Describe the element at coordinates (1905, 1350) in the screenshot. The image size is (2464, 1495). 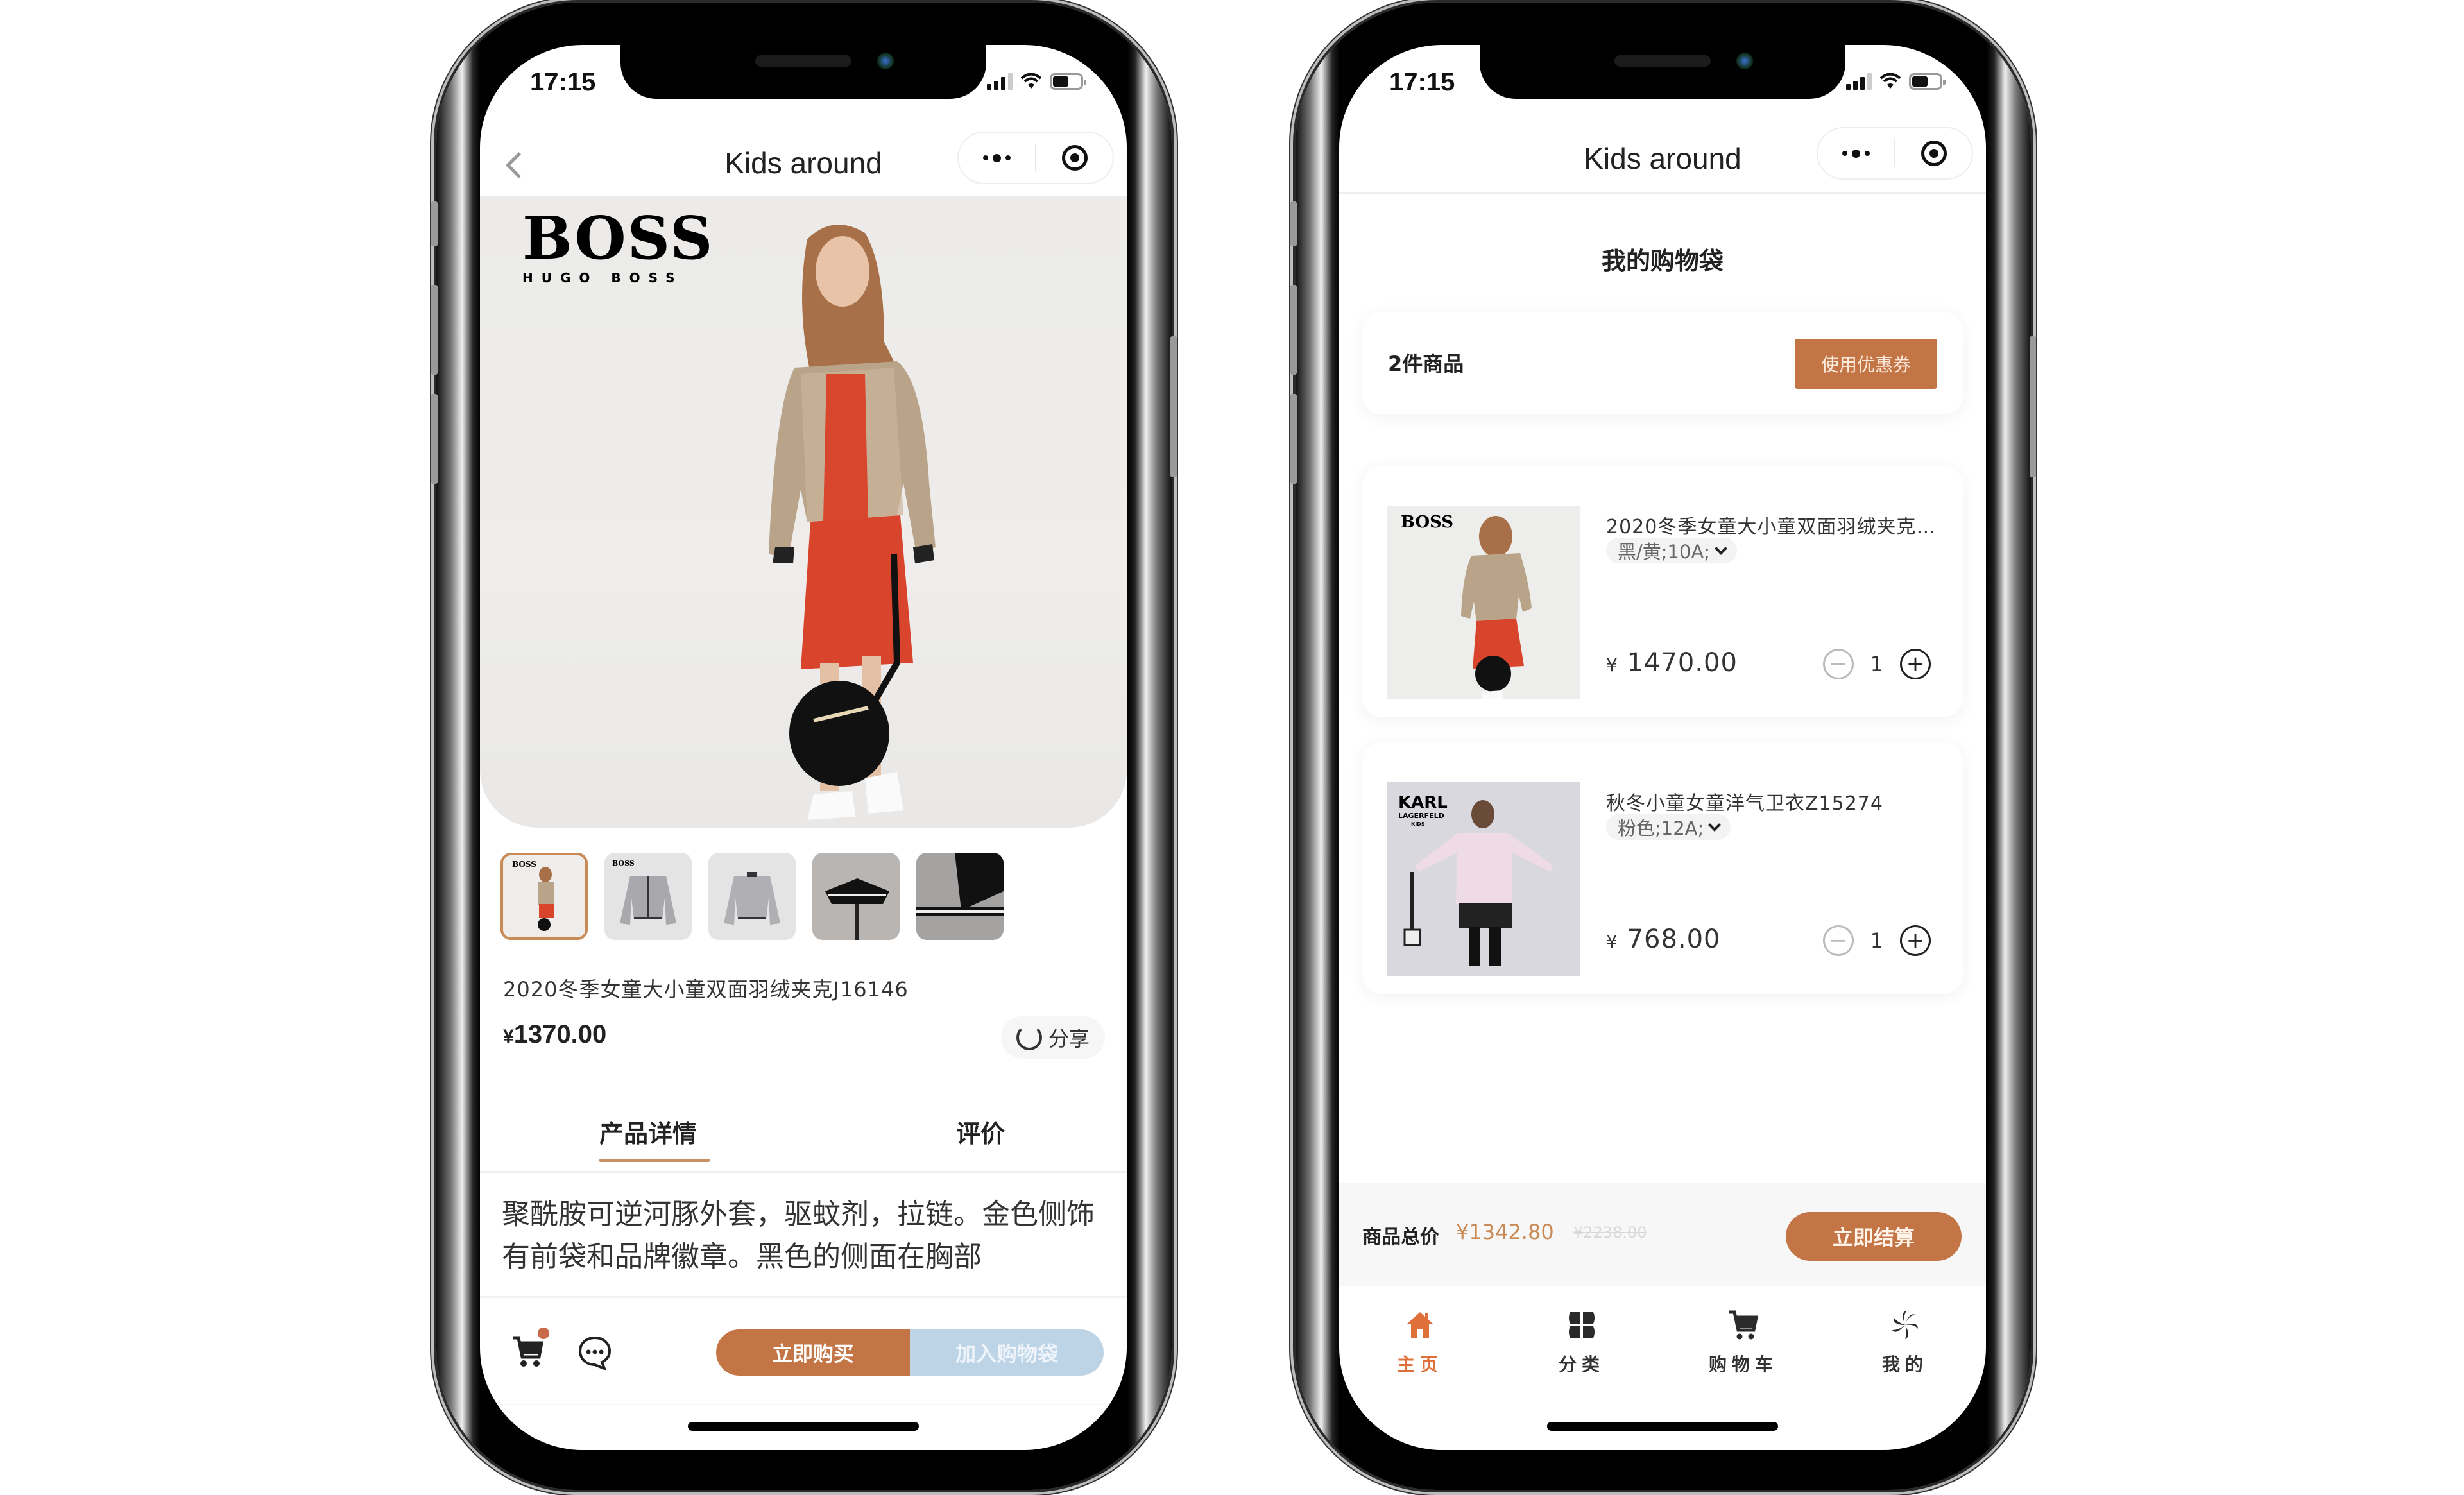
I see `tab-profile: 我的` at that location.